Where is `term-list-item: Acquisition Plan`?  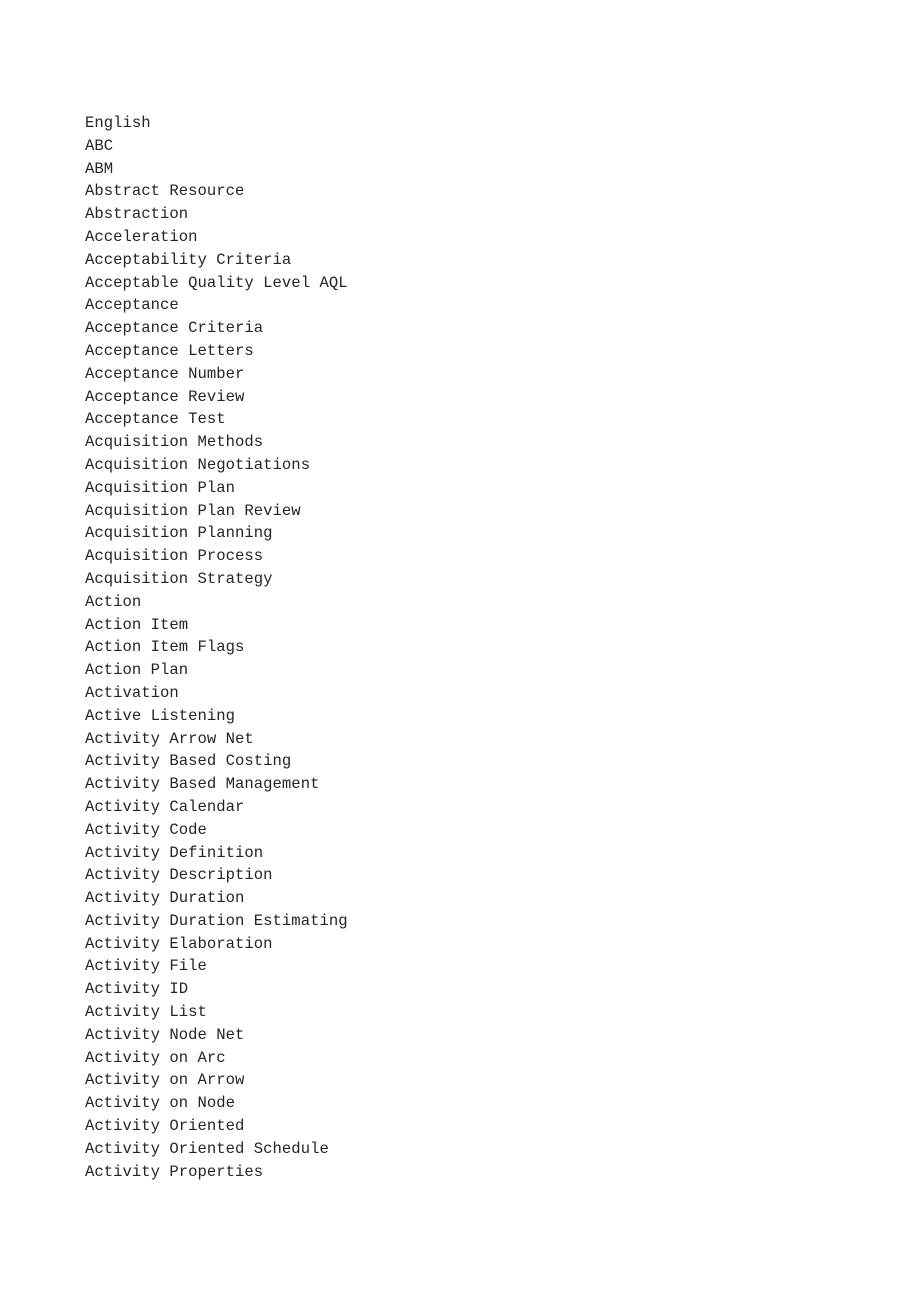 term-list-item: Acquisition Plan is located at coordinates (160, 487).